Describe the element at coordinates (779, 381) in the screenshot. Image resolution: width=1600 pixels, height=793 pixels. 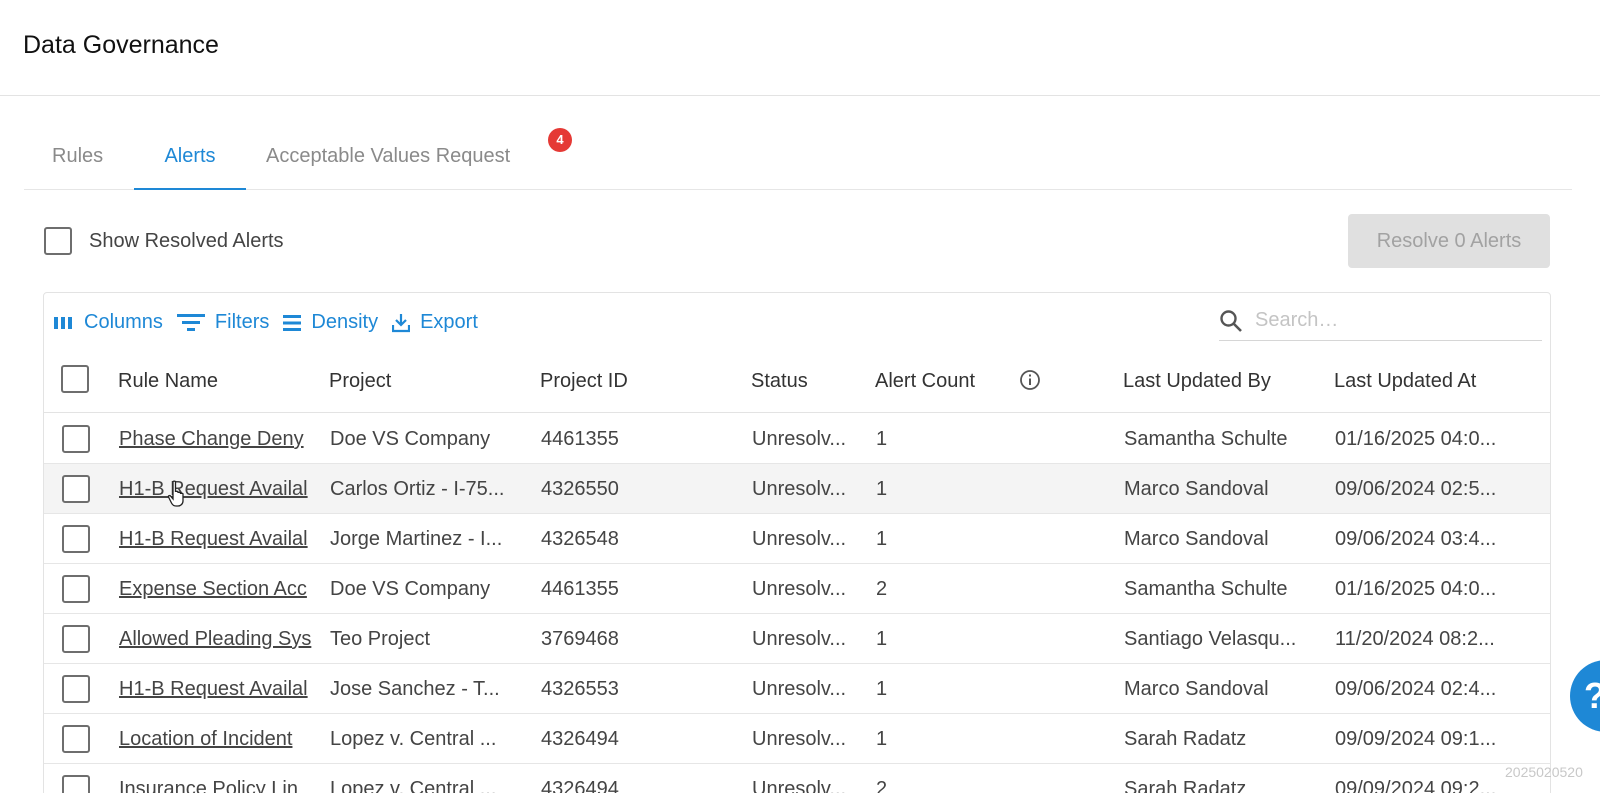
I see `column-header-status: Status` at that location.